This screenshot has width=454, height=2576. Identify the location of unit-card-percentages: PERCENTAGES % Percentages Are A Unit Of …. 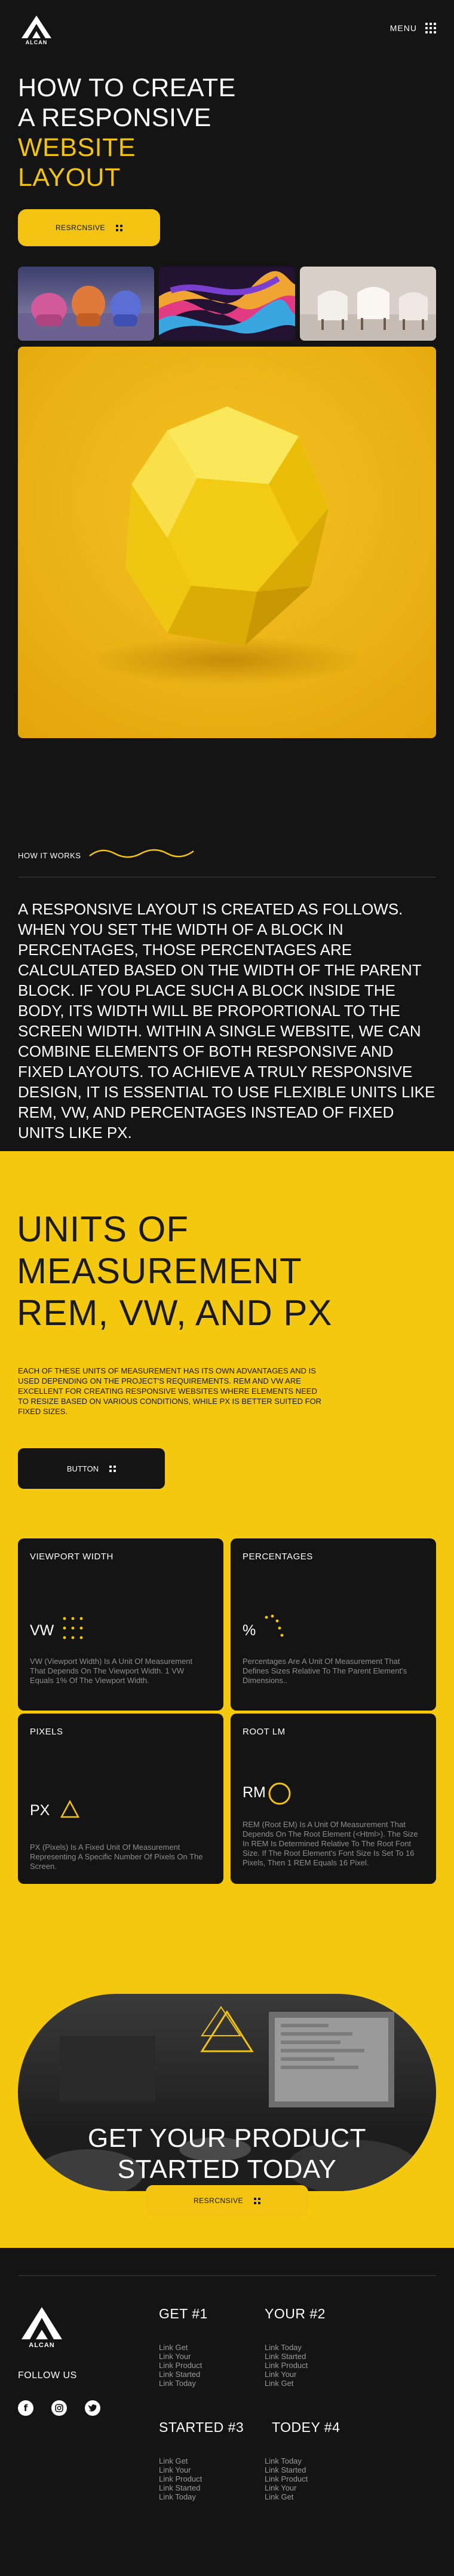
(333, 1624).